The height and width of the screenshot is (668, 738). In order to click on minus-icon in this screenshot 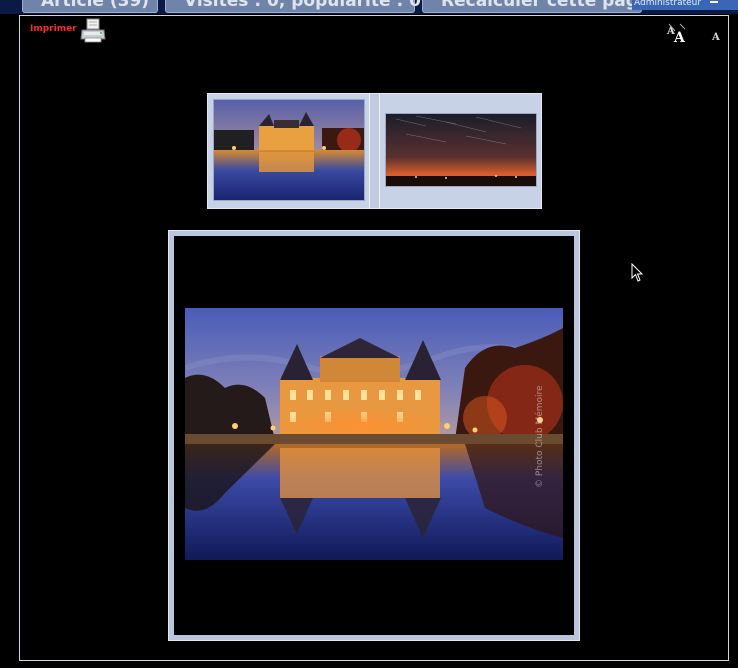, I will do `click(714, 2)`.